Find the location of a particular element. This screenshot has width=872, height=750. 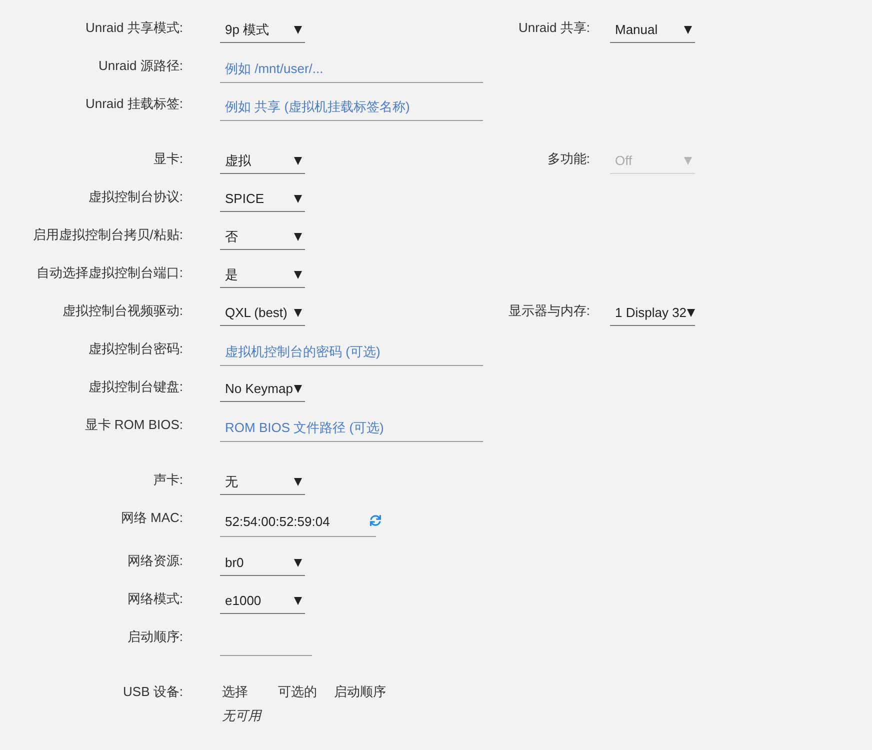

dropdown: SPICE is located at coordinates (262, 199).